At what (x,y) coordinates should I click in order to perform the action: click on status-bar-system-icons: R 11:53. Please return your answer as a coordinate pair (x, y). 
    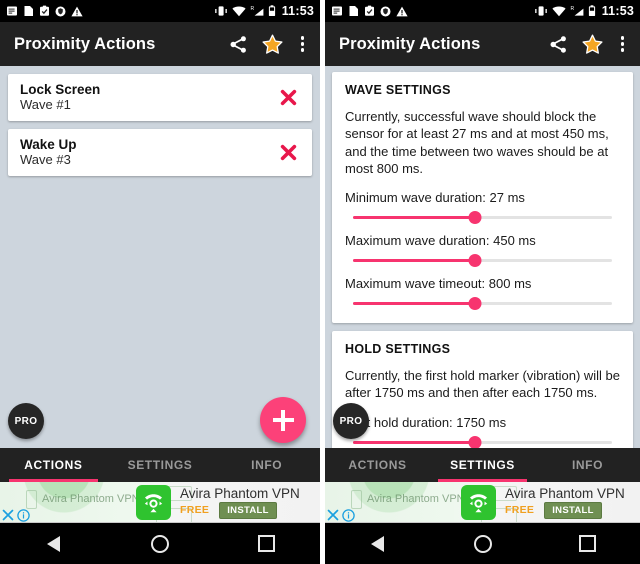
    Looking at the image, I should click on (584, 11).